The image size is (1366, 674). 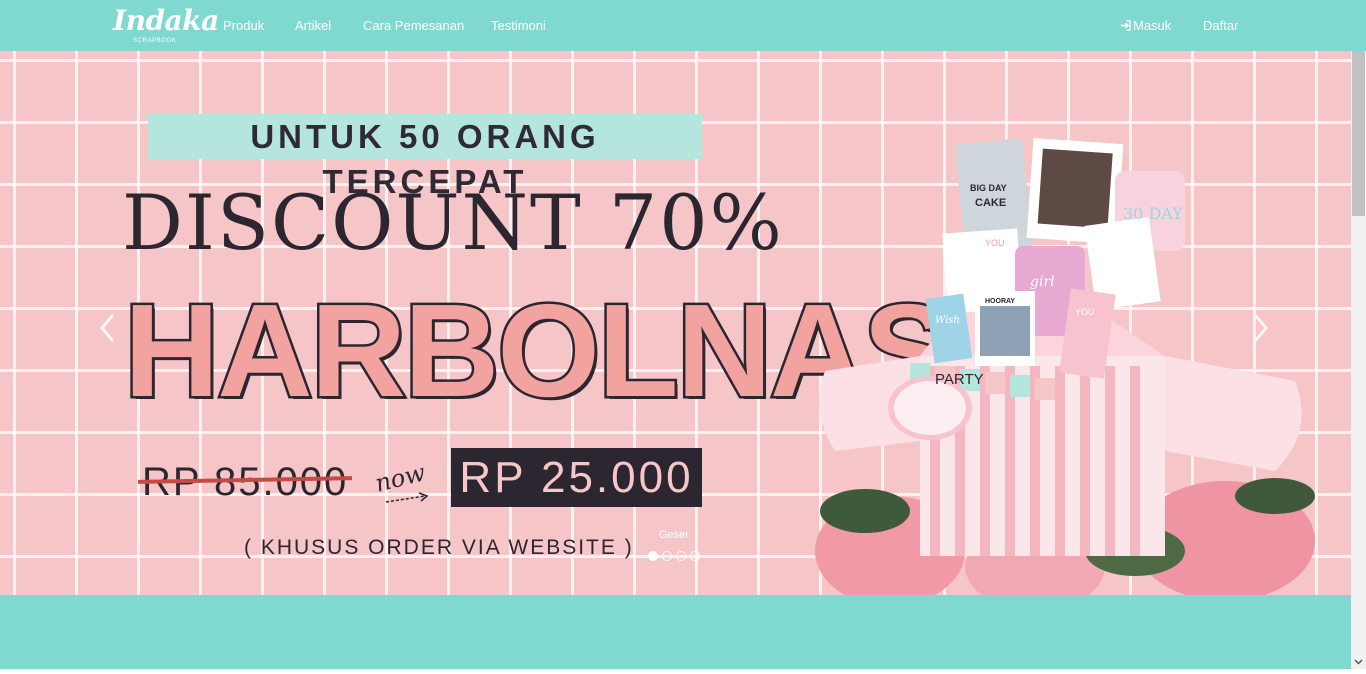 I want to click on register-link: Daftar, so click(x=1220, y=26).